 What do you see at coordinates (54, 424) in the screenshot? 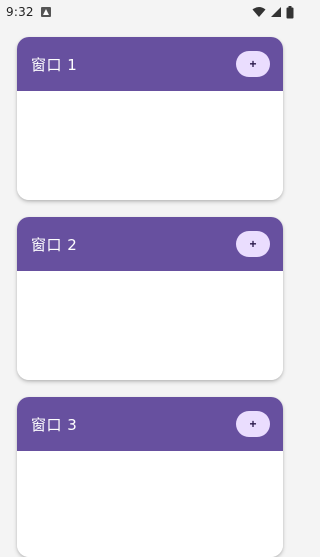
I see `card-title: 窗口 3` at bounding box center [54, 424].